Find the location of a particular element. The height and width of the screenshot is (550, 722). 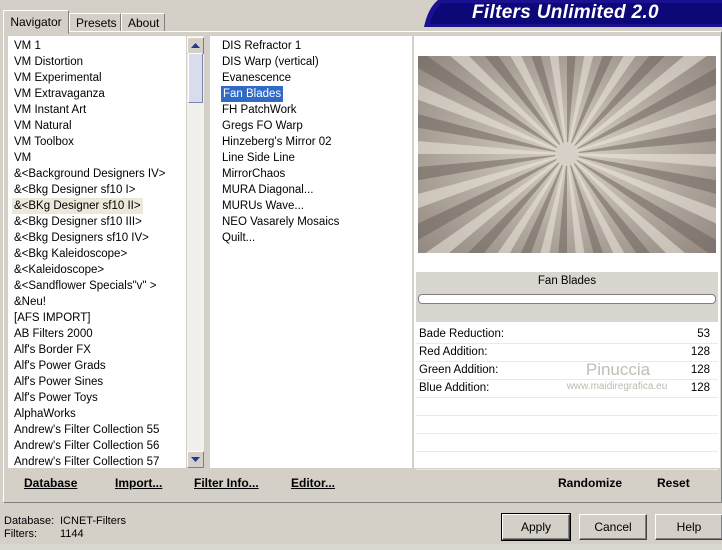

cancel-button: Cancel is located at coordinates (613, 527).